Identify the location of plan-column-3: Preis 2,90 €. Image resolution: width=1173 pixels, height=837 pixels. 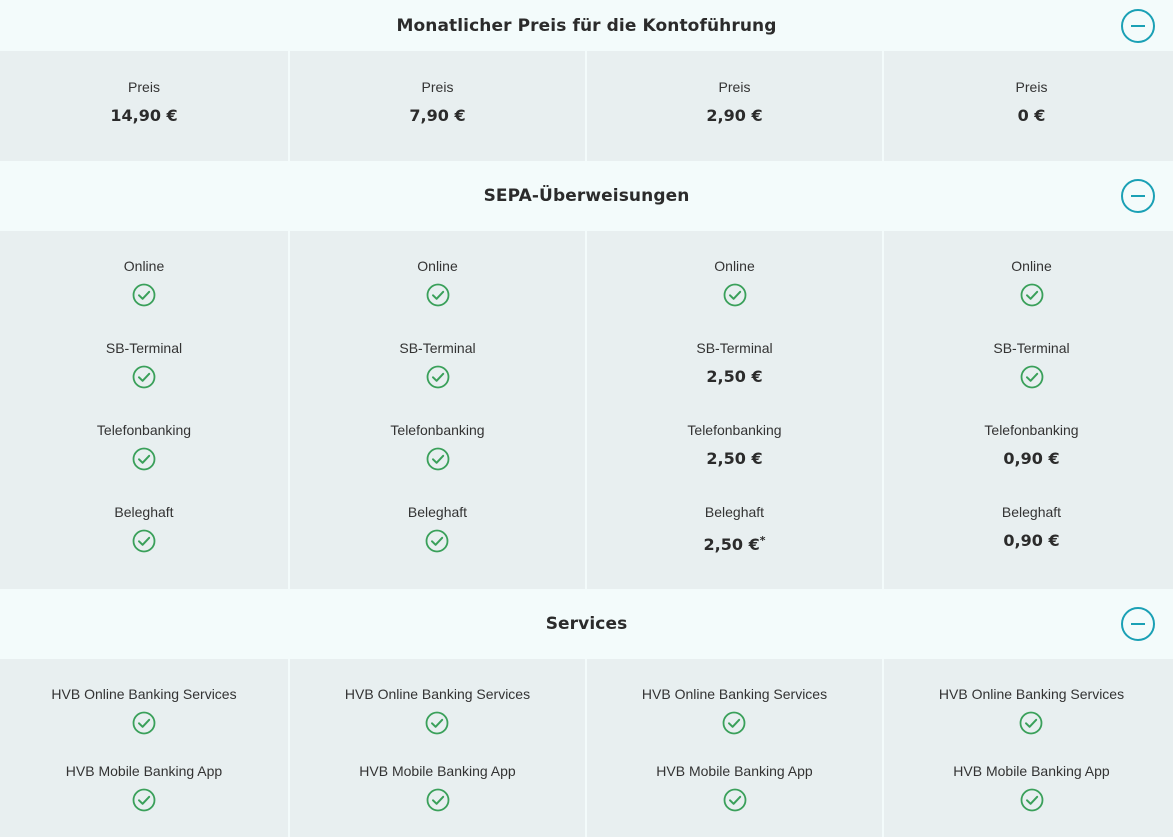
(734, 106).